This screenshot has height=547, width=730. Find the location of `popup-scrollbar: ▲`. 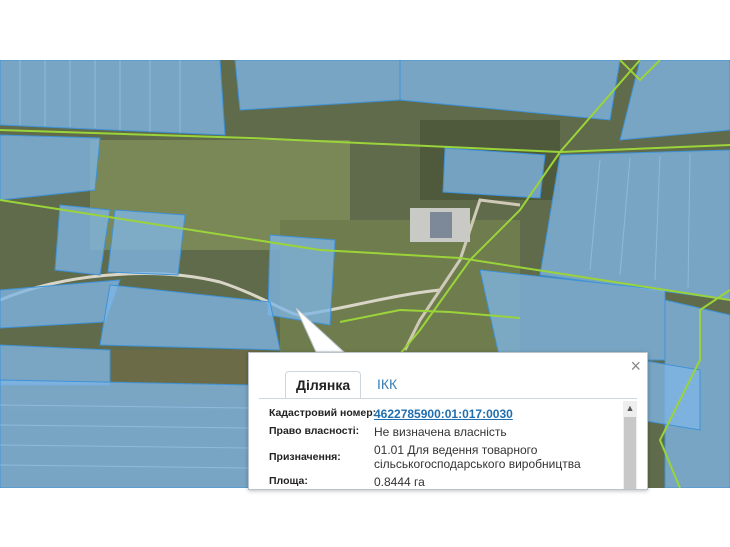

popup-scrollbar: ▲ is located at coordinates (630, 445).